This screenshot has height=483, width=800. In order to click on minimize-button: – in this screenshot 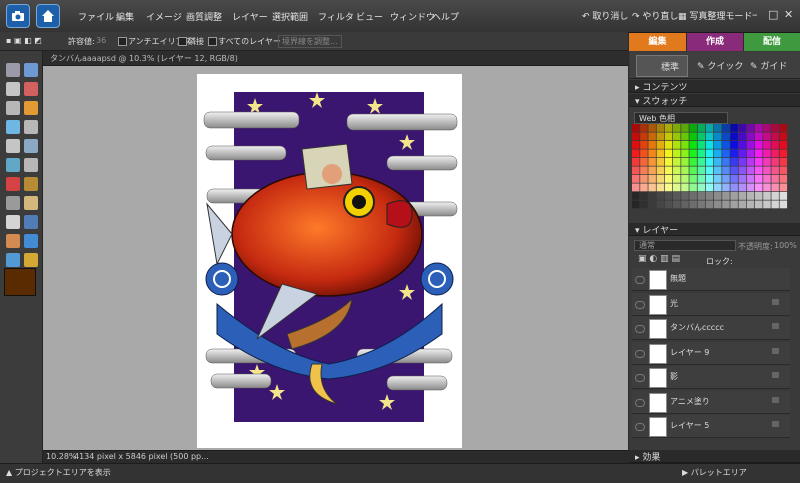, I will do `click(755, 14)`.